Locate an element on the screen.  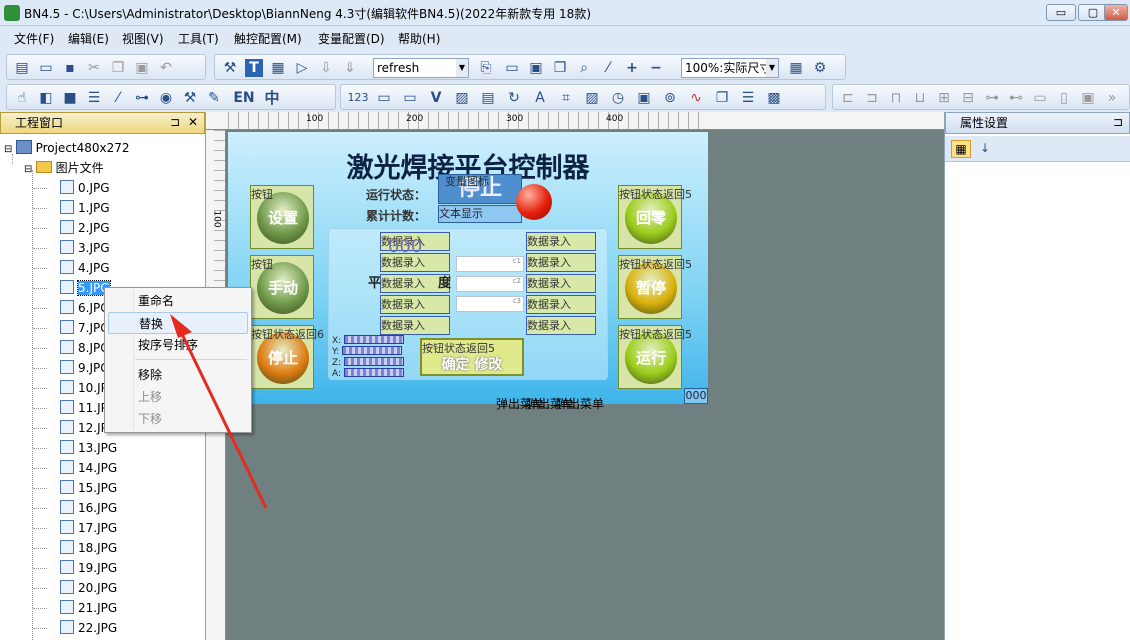
distribute-h-icon: ⊶ is located at coordinates (992, 98).